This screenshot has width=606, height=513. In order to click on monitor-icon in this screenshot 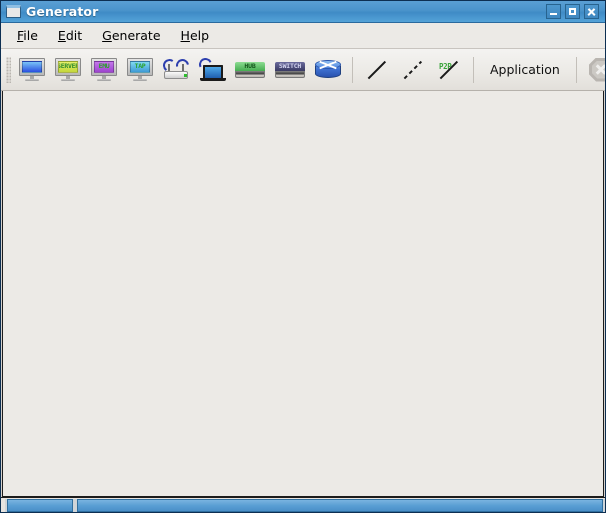, I will do `click(32, 69)`.